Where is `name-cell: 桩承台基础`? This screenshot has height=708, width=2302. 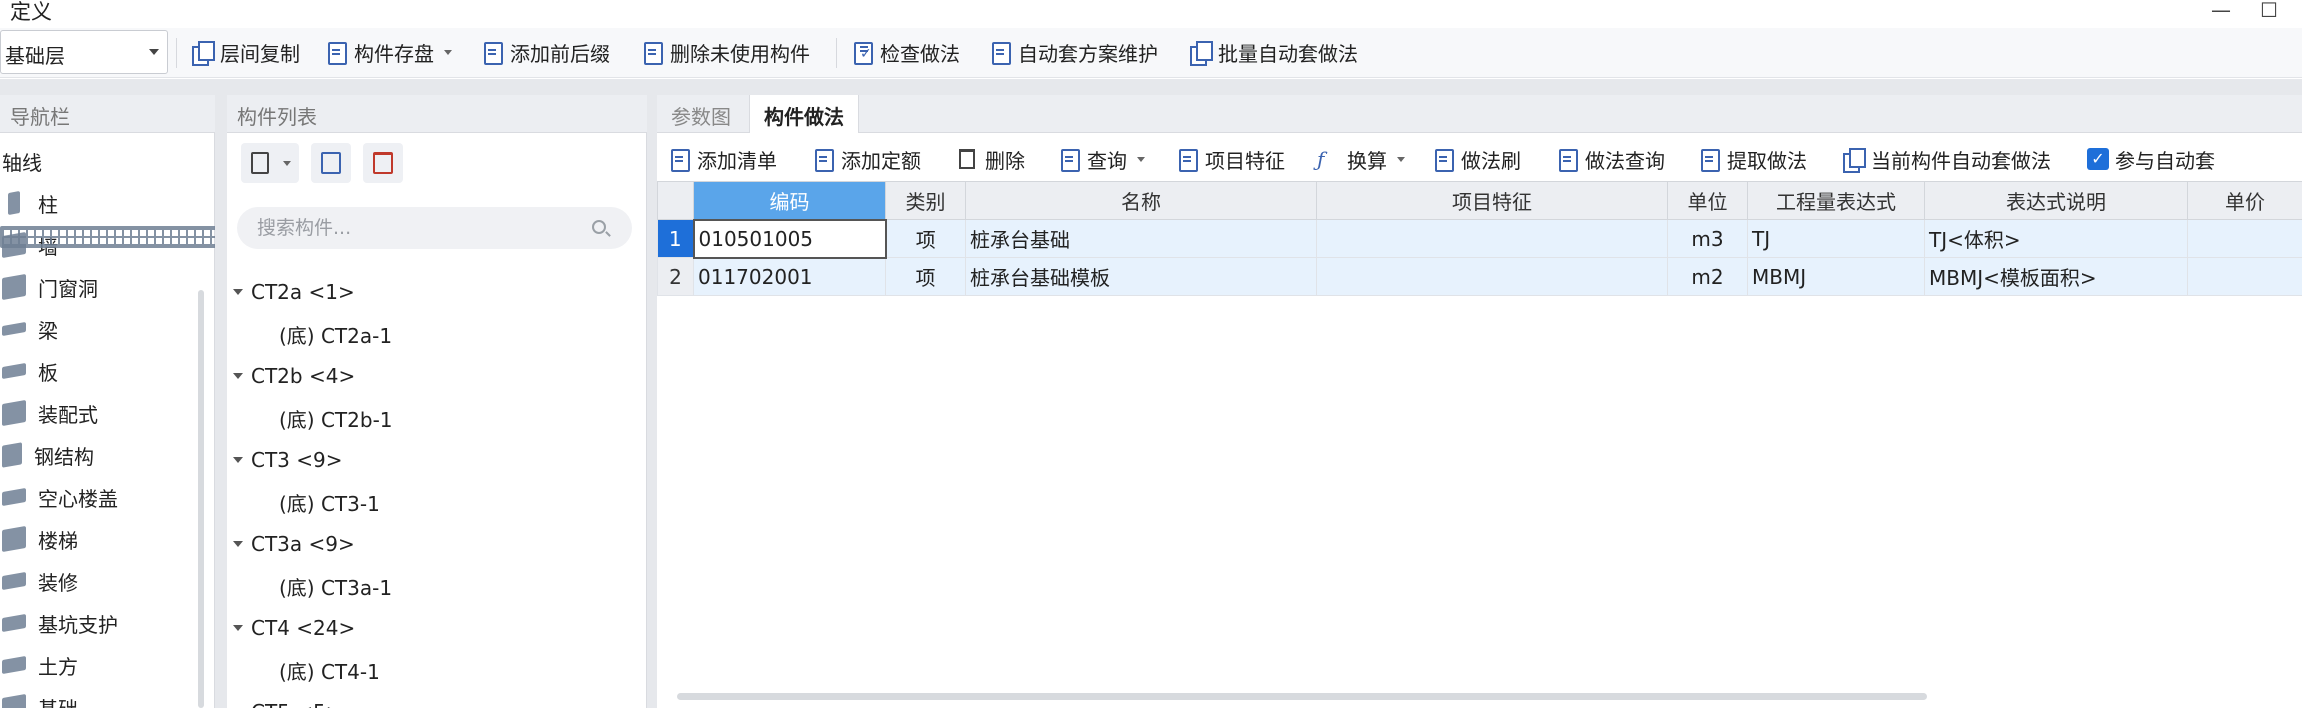
name-cell: 桩承台基础 is located at coordinates (1141, 238).